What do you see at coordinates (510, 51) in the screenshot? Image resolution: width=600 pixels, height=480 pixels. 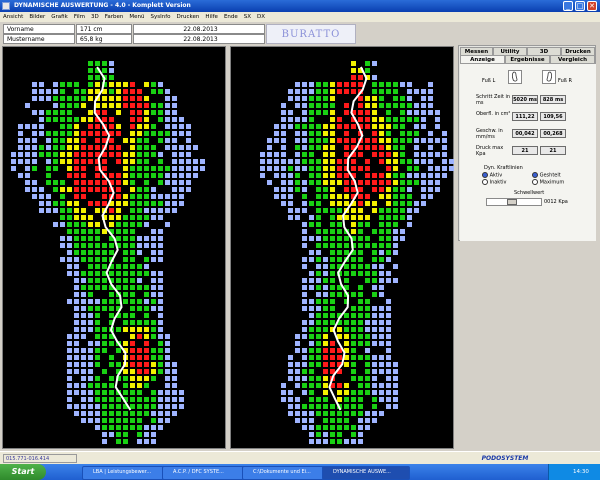 I see `tab-utility: Utility` at bounding box center [510, 51].